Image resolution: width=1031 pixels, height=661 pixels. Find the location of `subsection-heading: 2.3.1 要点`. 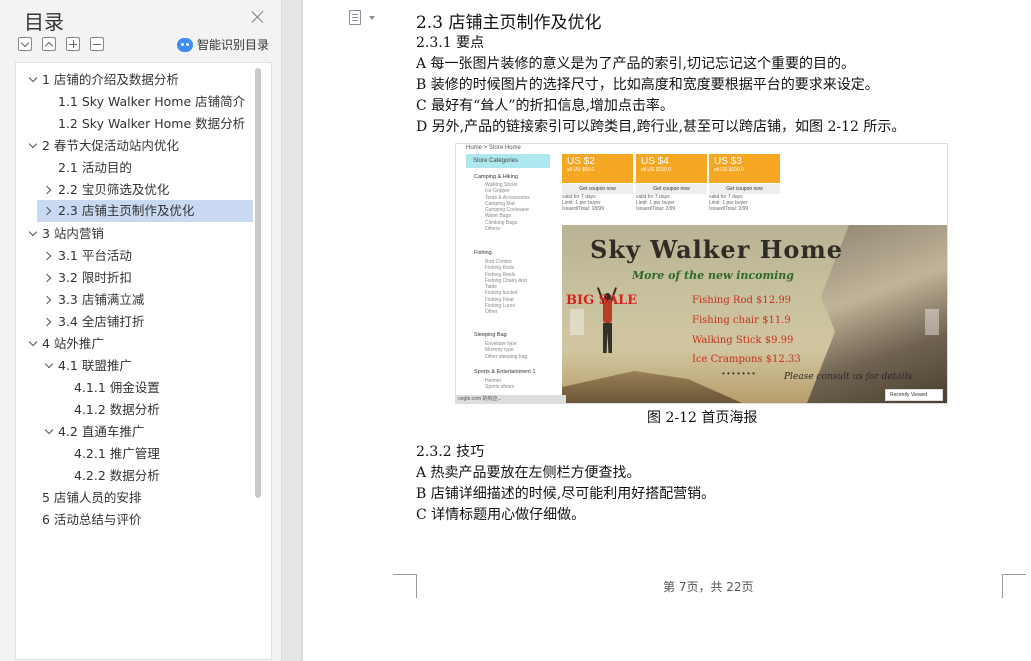

subsection-heading: 2.3.1 要点 is located at coordinates (450, 43).